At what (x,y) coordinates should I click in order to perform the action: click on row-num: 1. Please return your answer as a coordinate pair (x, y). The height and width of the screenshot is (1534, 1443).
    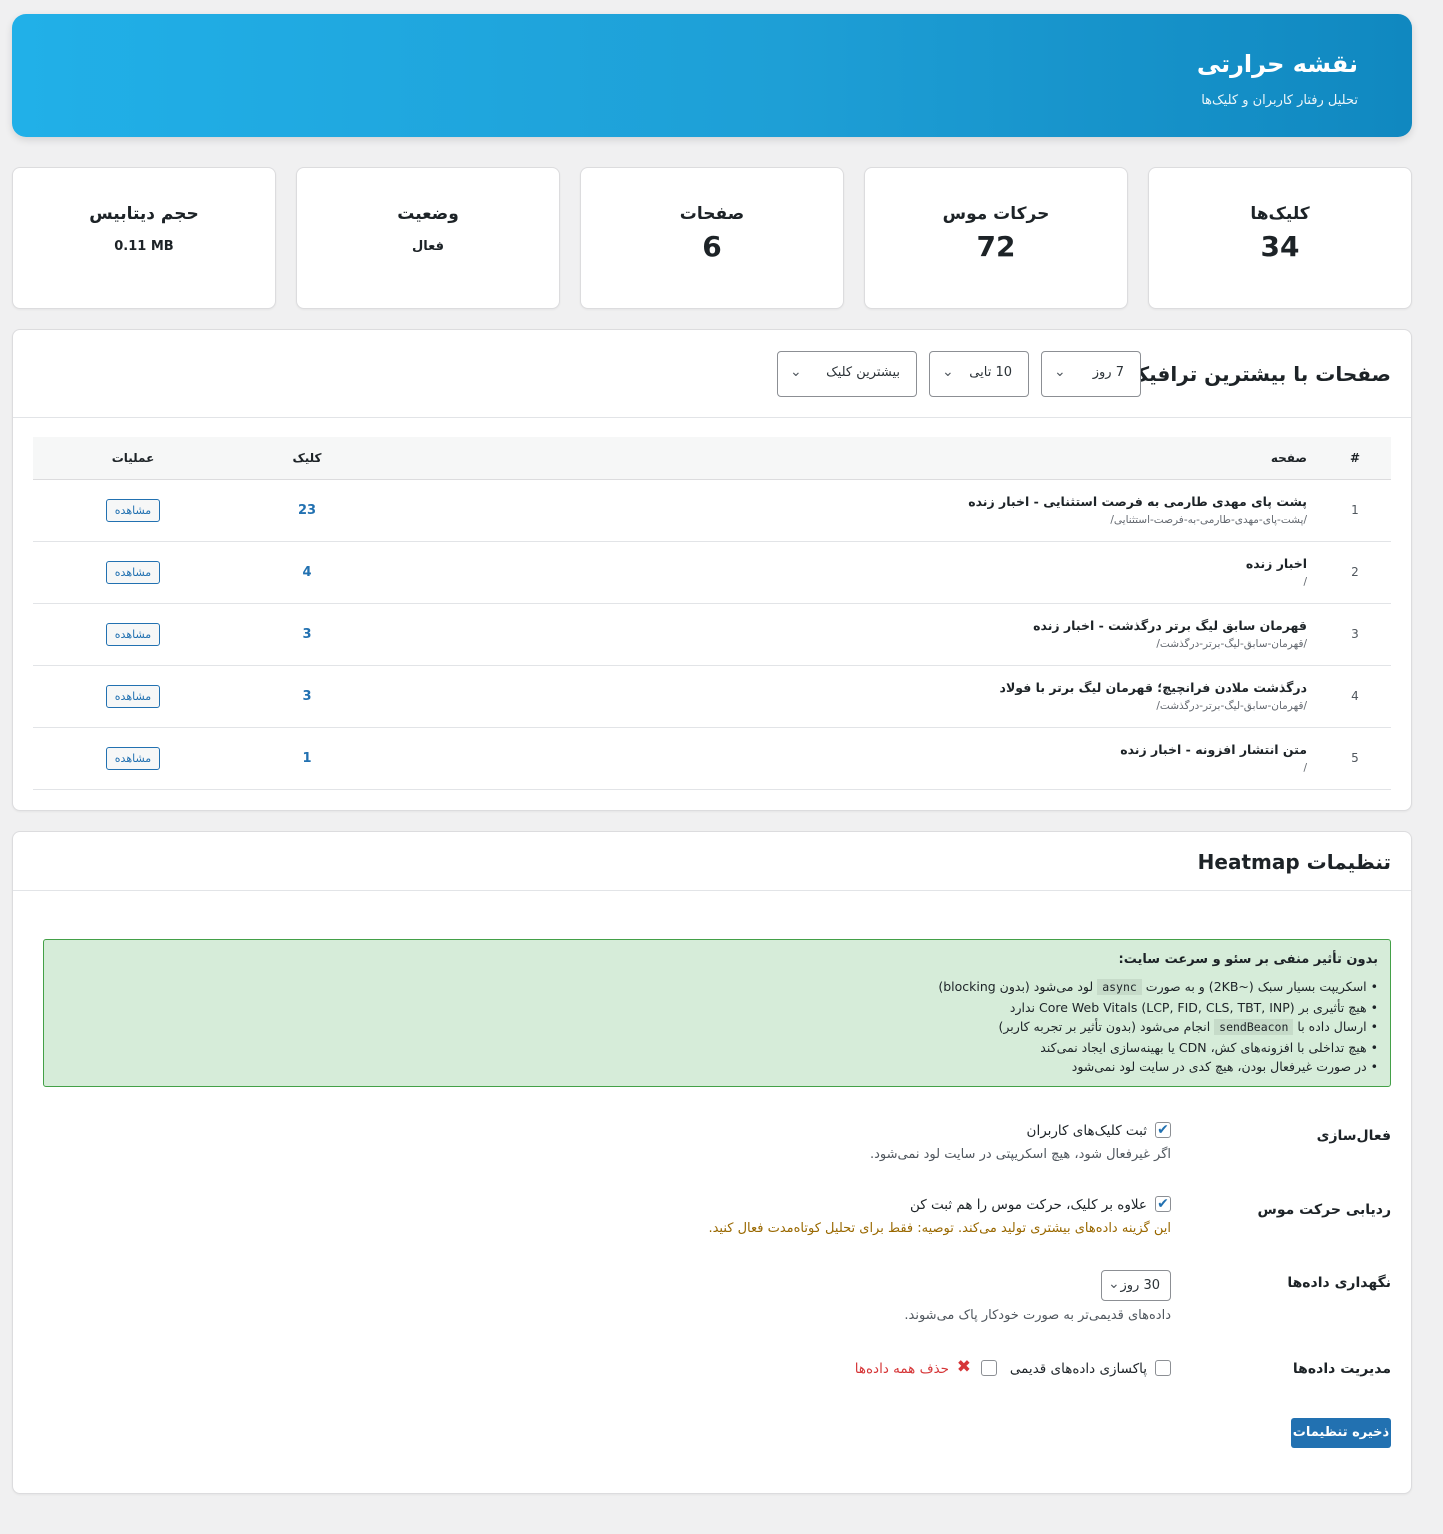
    Looking at the image, I should click on (1355, 510).